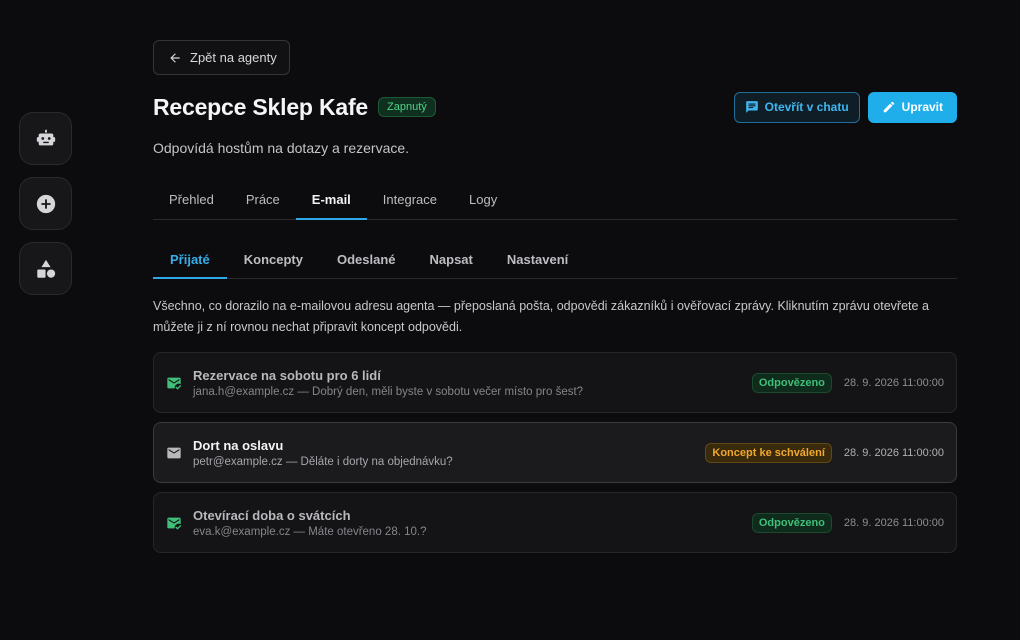 The image size is (1020, 640). Describe the element at coordinates (451, 260) in the screenshot. I see `subtab-compose: Napsat` at that location.